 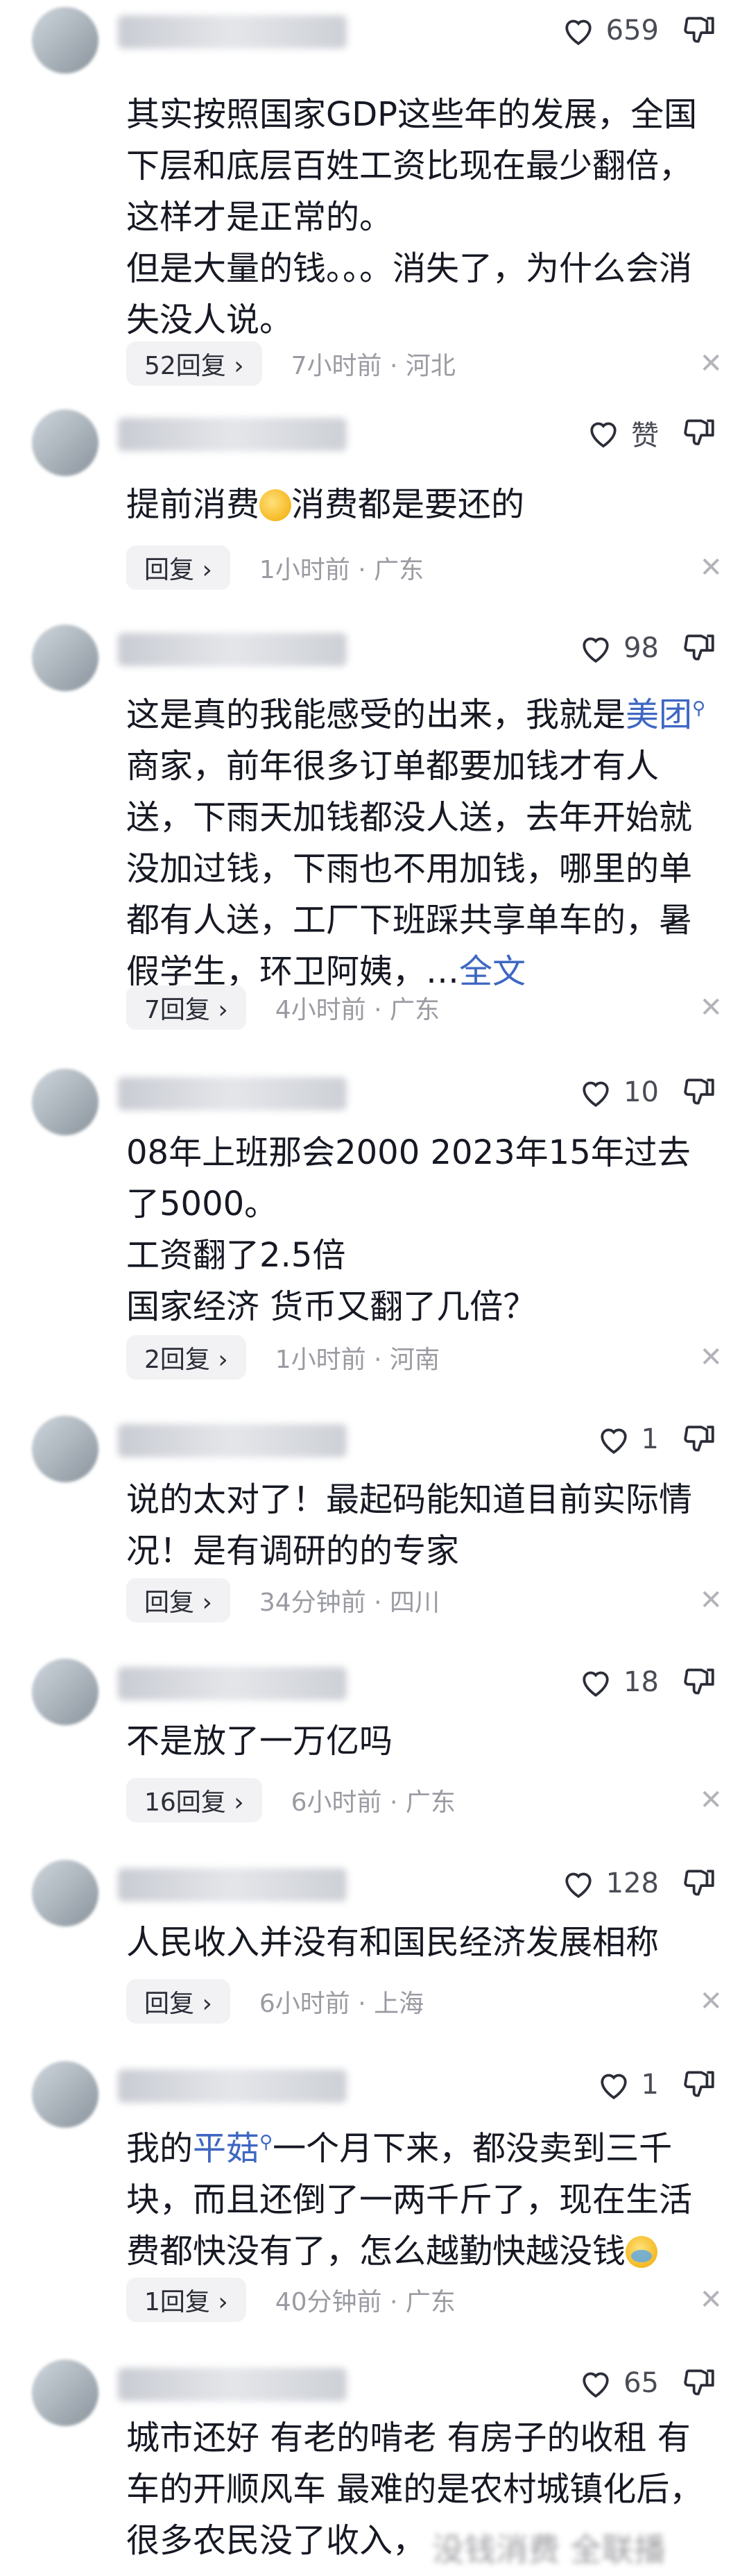 I want to click on timestamp-location: 34分钟前 · 四川, so click(x=349, y=1602).